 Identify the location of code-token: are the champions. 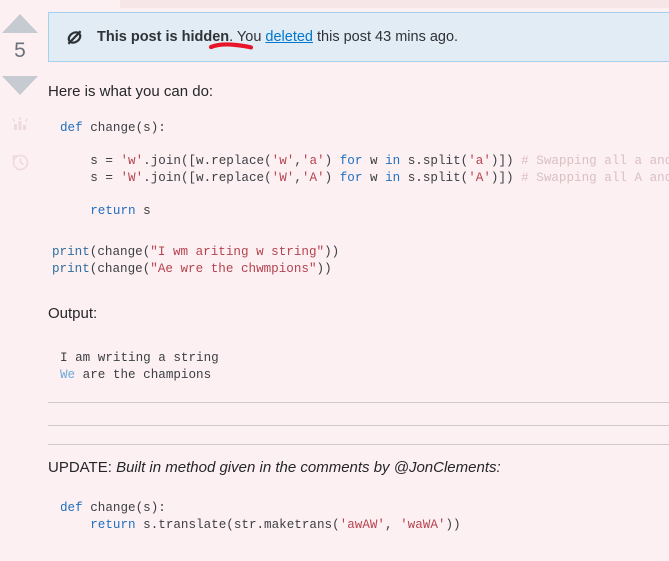
(143, 374).